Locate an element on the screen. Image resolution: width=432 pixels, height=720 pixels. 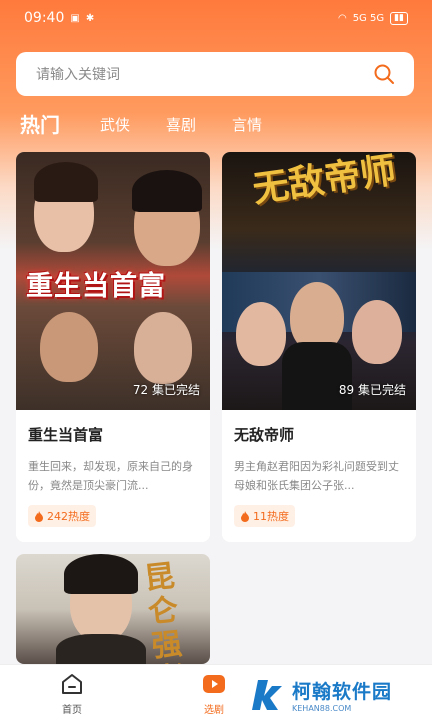
heat-badge: 11热度 is located at coordinates (264, 516).